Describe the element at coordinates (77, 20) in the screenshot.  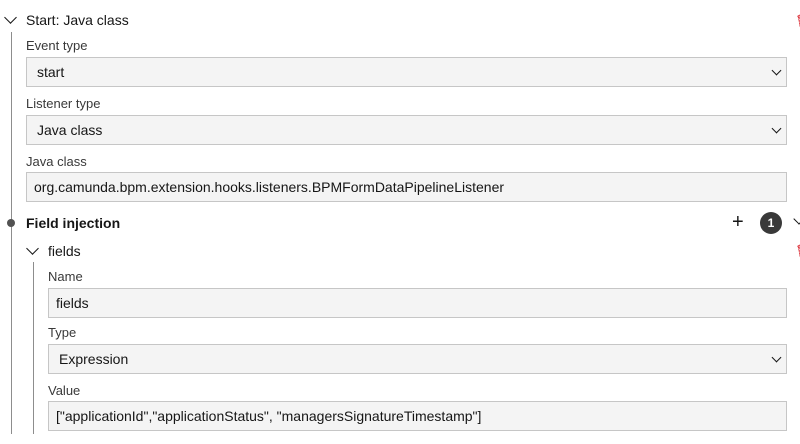
I see `listener-header-title: Start: Java class` at that location.